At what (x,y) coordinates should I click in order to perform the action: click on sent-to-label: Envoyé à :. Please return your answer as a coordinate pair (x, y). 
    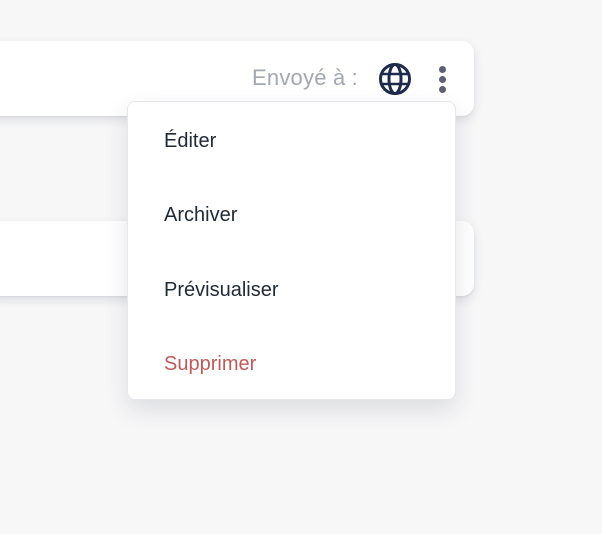
    Looking at the image, I should click on (305, 77).